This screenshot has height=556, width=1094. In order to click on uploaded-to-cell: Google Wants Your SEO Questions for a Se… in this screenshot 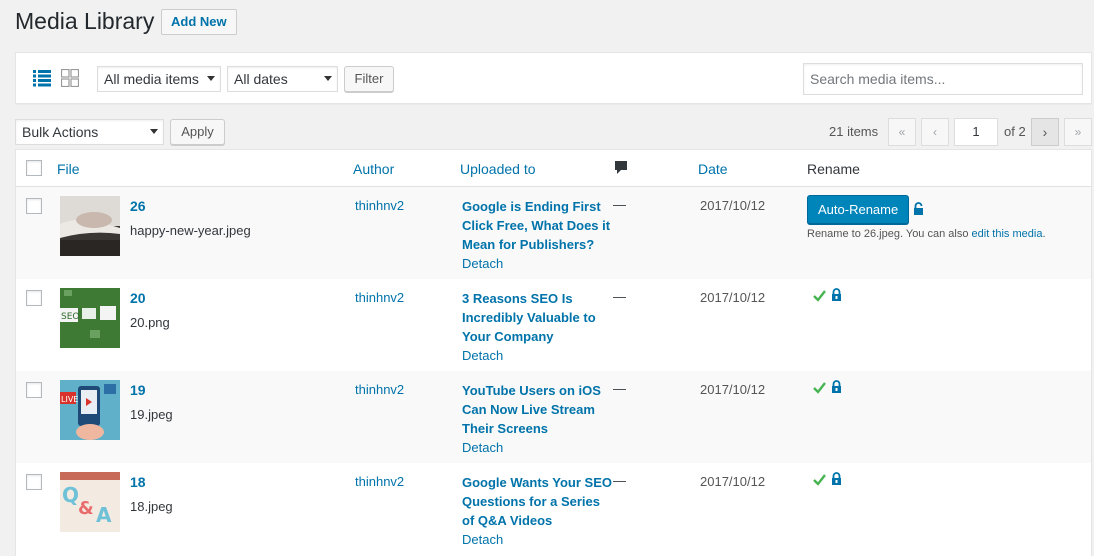, I will do `click(537, 511)`.